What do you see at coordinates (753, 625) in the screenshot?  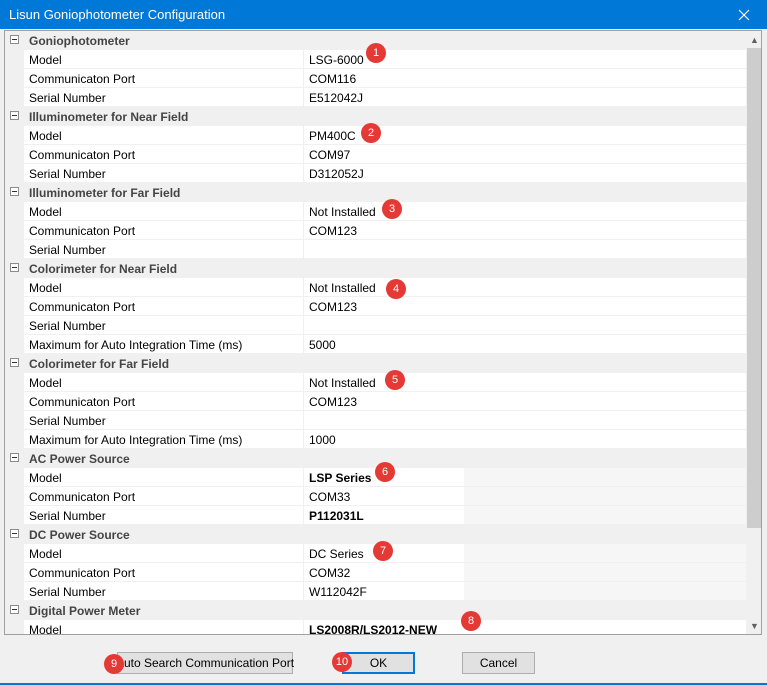 I see `scroll-down-icon: ▼` at bounding box center [753, 625].